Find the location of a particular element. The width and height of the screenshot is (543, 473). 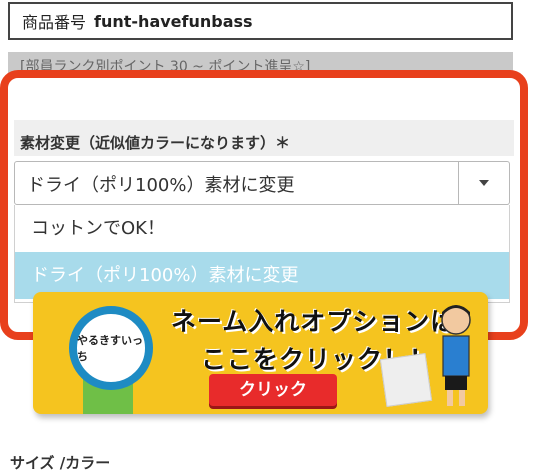

chevron-down-icon is located at coordinates (484, 183).